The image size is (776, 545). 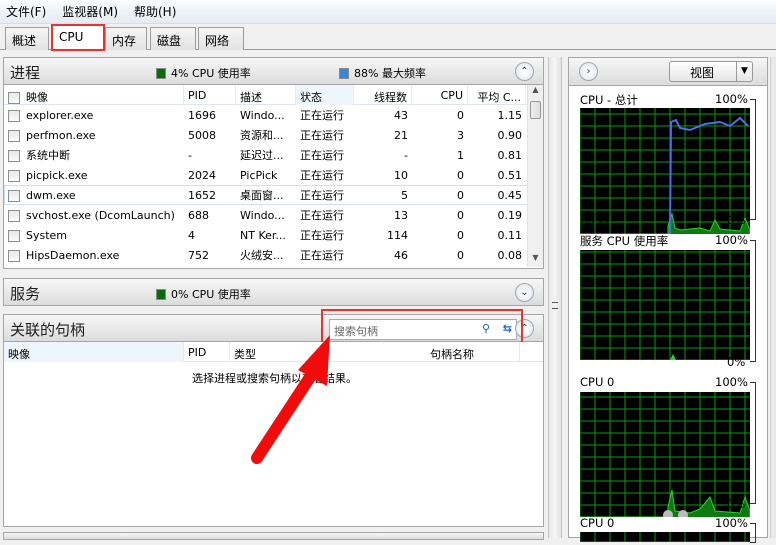 I want to click on graph-title: 服务 CPU 使用率, so click(x=624, y=241).